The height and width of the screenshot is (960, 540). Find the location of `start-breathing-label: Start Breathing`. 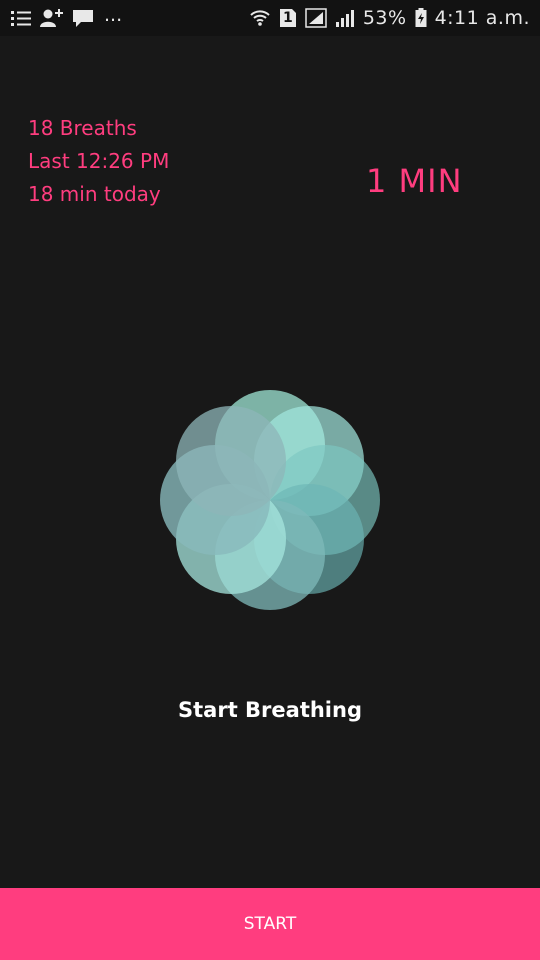

start-breathing-label: Start Breathing is located at coordinates (270, 710).